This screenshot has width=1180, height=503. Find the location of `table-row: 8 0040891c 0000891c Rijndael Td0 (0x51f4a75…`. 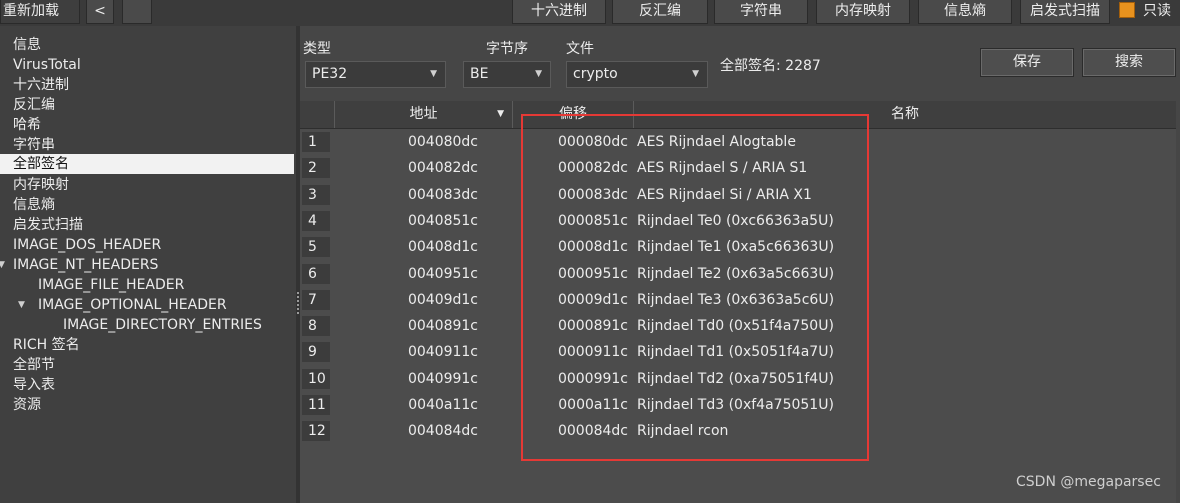

table-row: 8 0040891c 0000891c Rijndael Td0 (0x51f4a75… is located at coordinates (738, 326).